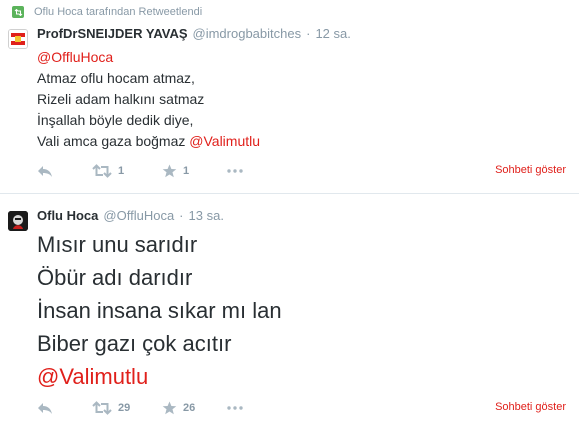 The width and height of the screenshot is (579, 425). What do you see at coordinates (189, 408) in the screenshot?
I see `favorite-count: 26` at bounding box center [189, 408].